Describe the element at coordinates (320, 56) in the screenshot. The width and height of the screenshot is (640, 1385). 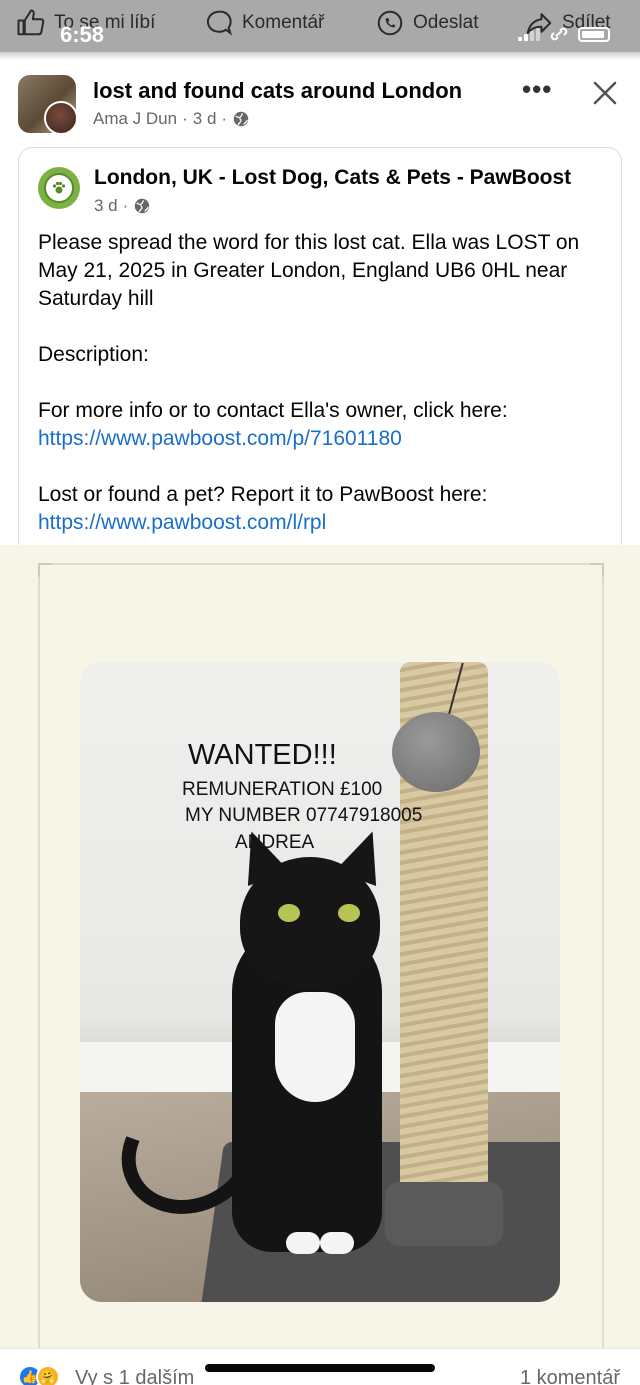
I see `divider` at that location.